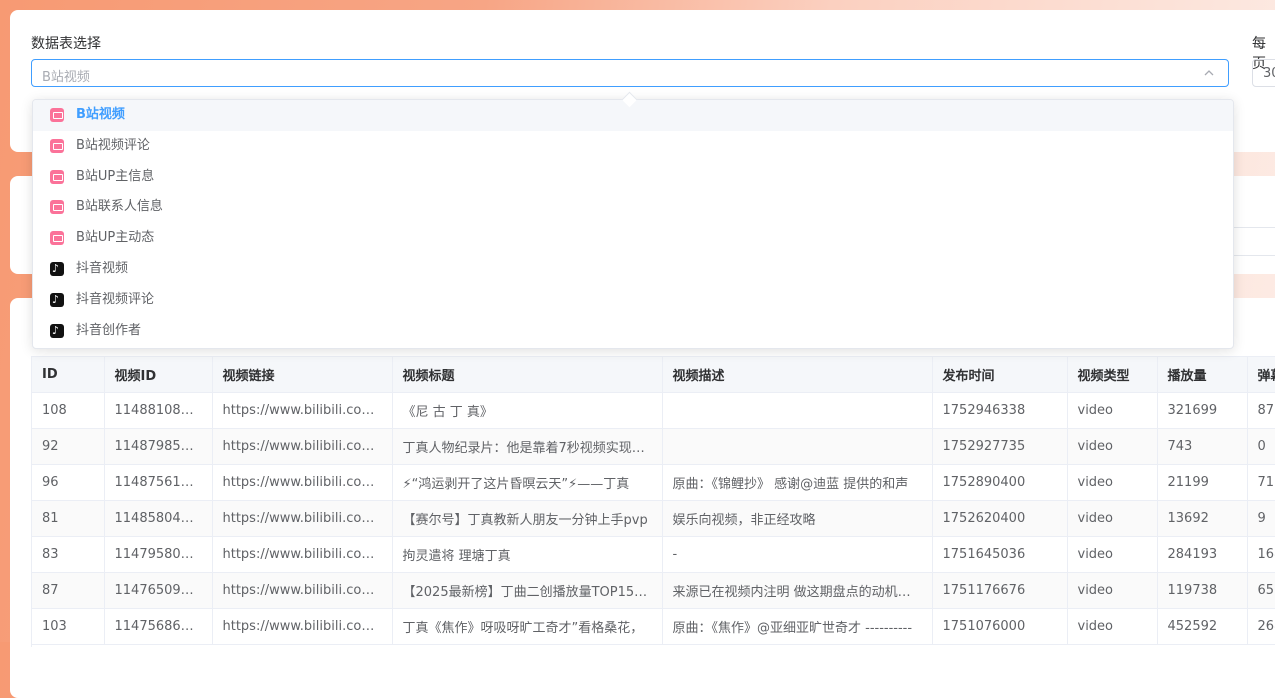 The image size is (1275, 698). What do you see at coordinates (1000, 446) in the screenshot?
I see `table-cell: 1752927735` at bounding box center [1000, 446].